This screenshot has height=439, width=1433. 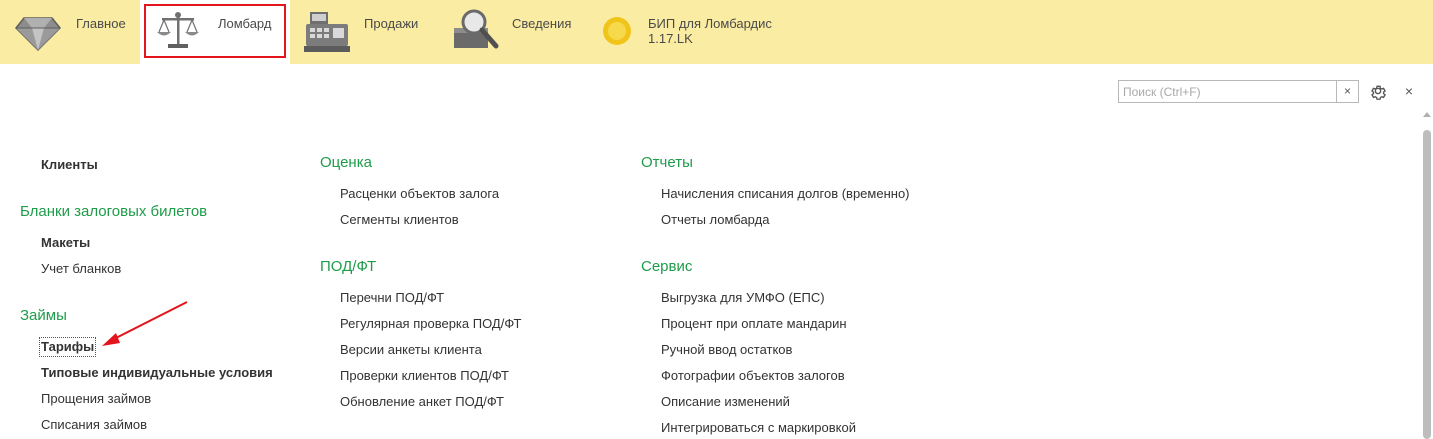 I want to click on menu-item-questionnaire-versions: Версии анкеты клиента, so click(x=411, y=350).